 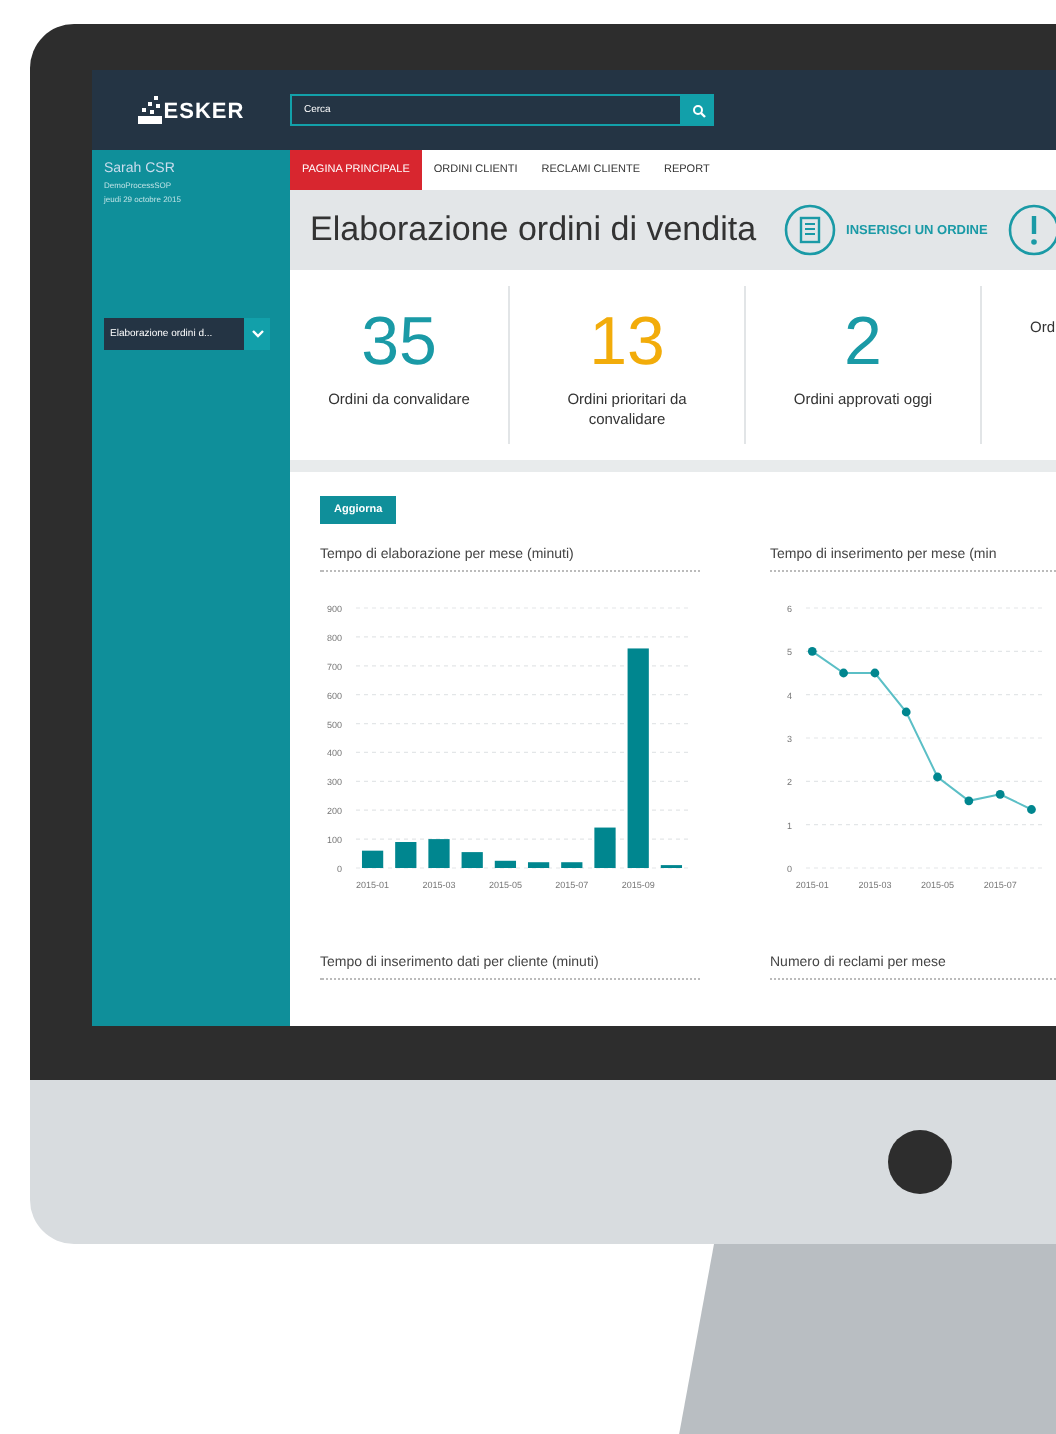 What do you see at coordinates (399, 342) in the screenshot?
I see `kpi-value: 35` at bounding box center [399, 342].